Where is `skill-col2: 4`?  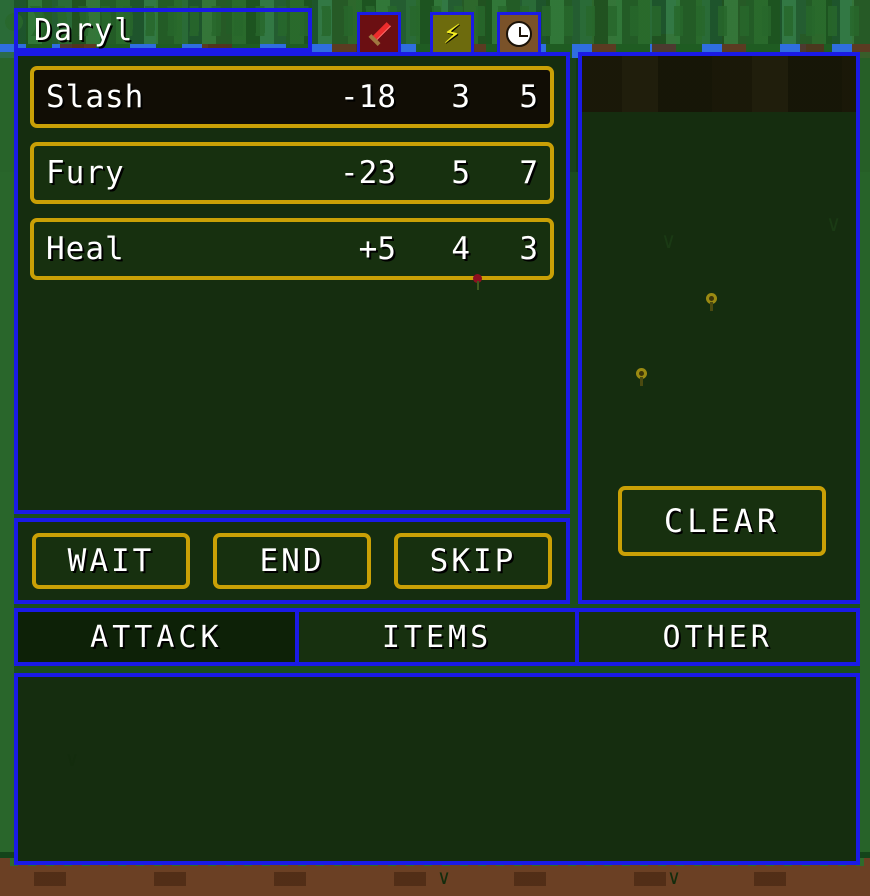
skill-col2: 4 is located at coordinates (460, 249).